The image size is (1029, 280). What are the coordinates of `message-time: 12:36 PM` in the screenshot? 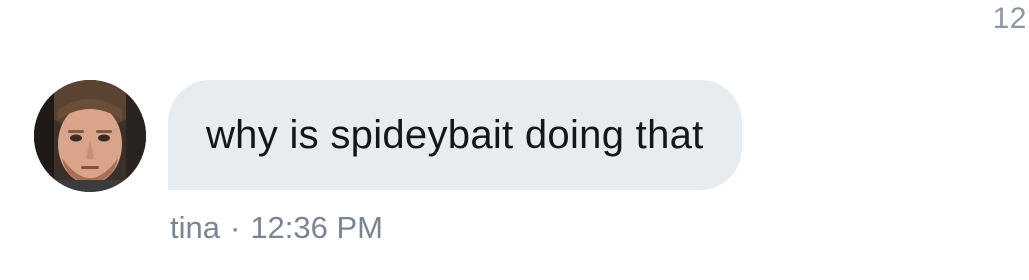 It's located at (317, 227).